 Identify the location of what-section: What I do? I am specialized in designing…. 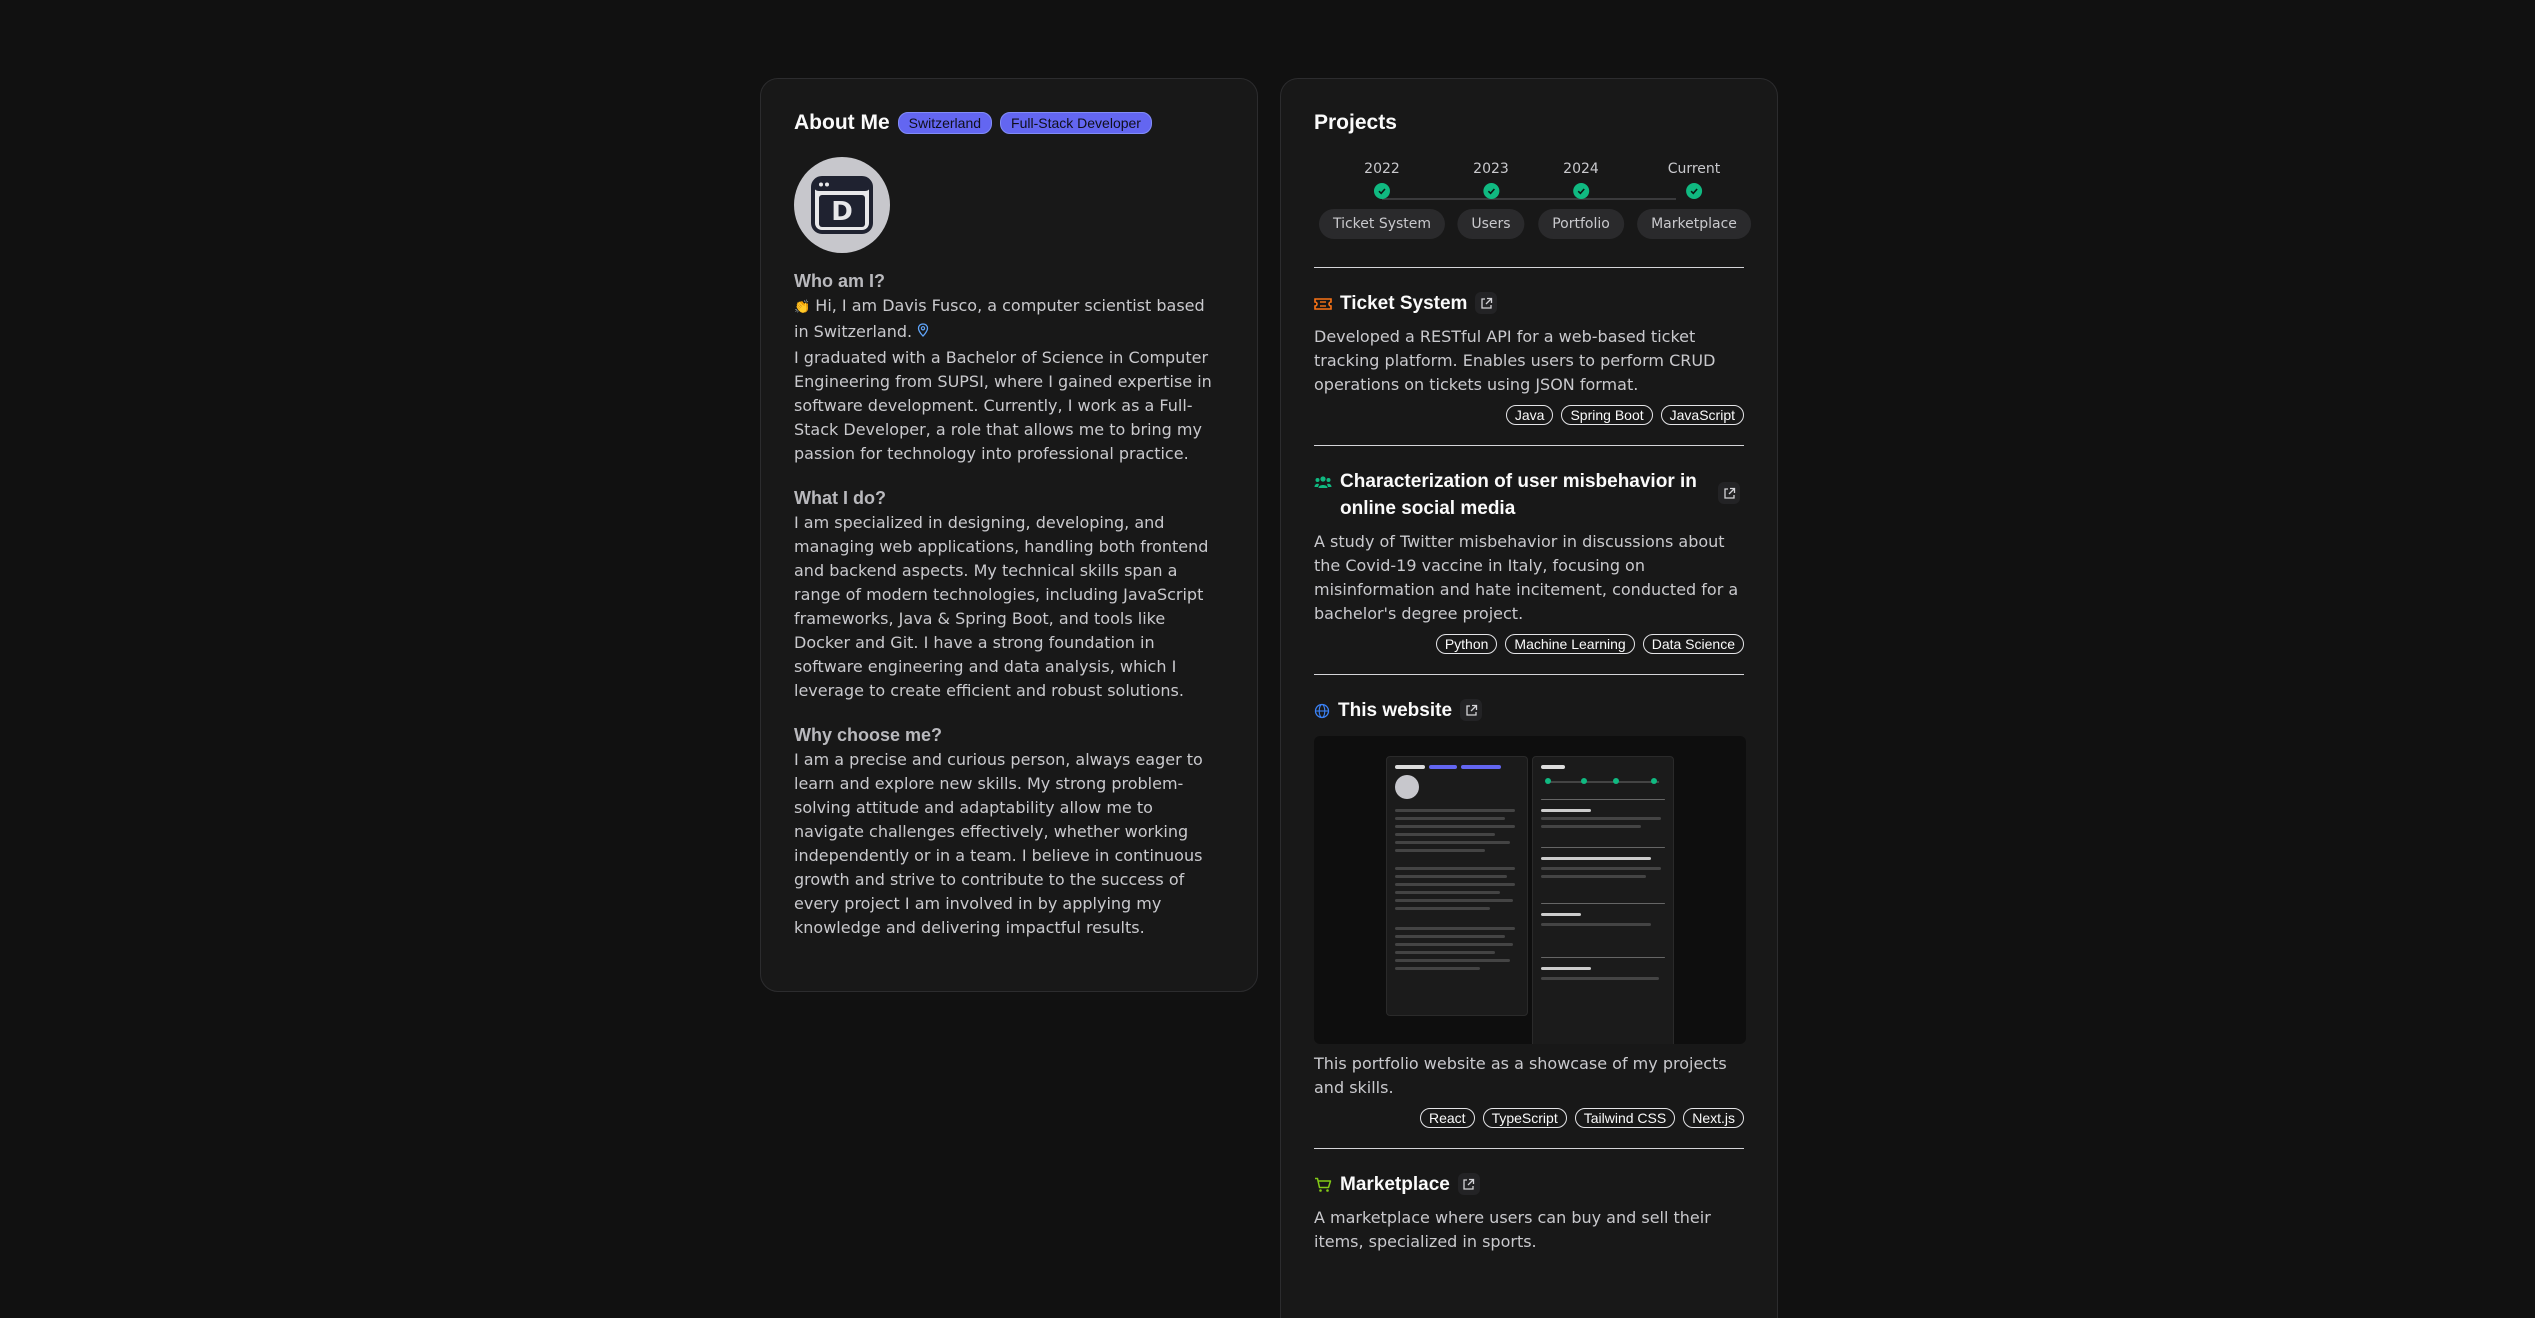
(1009, 595).